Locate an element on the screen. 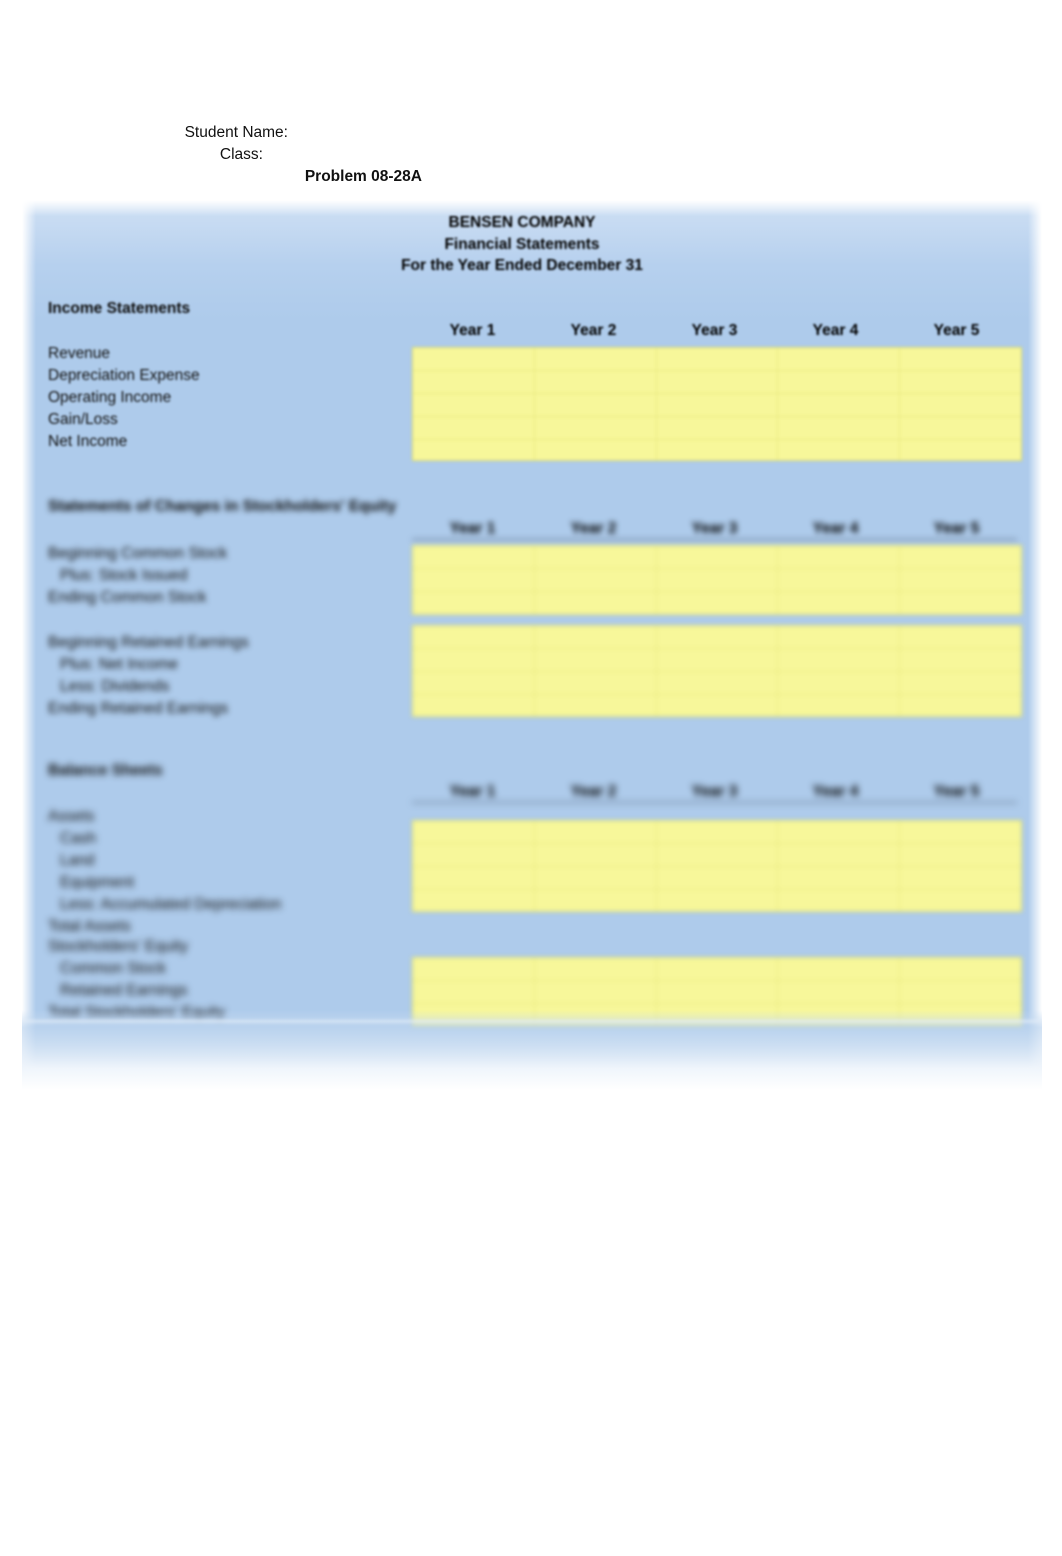 This screenshot has height=1556, width=1062. input-block-changes-retained-earnings is located at coordinates (717, 671).